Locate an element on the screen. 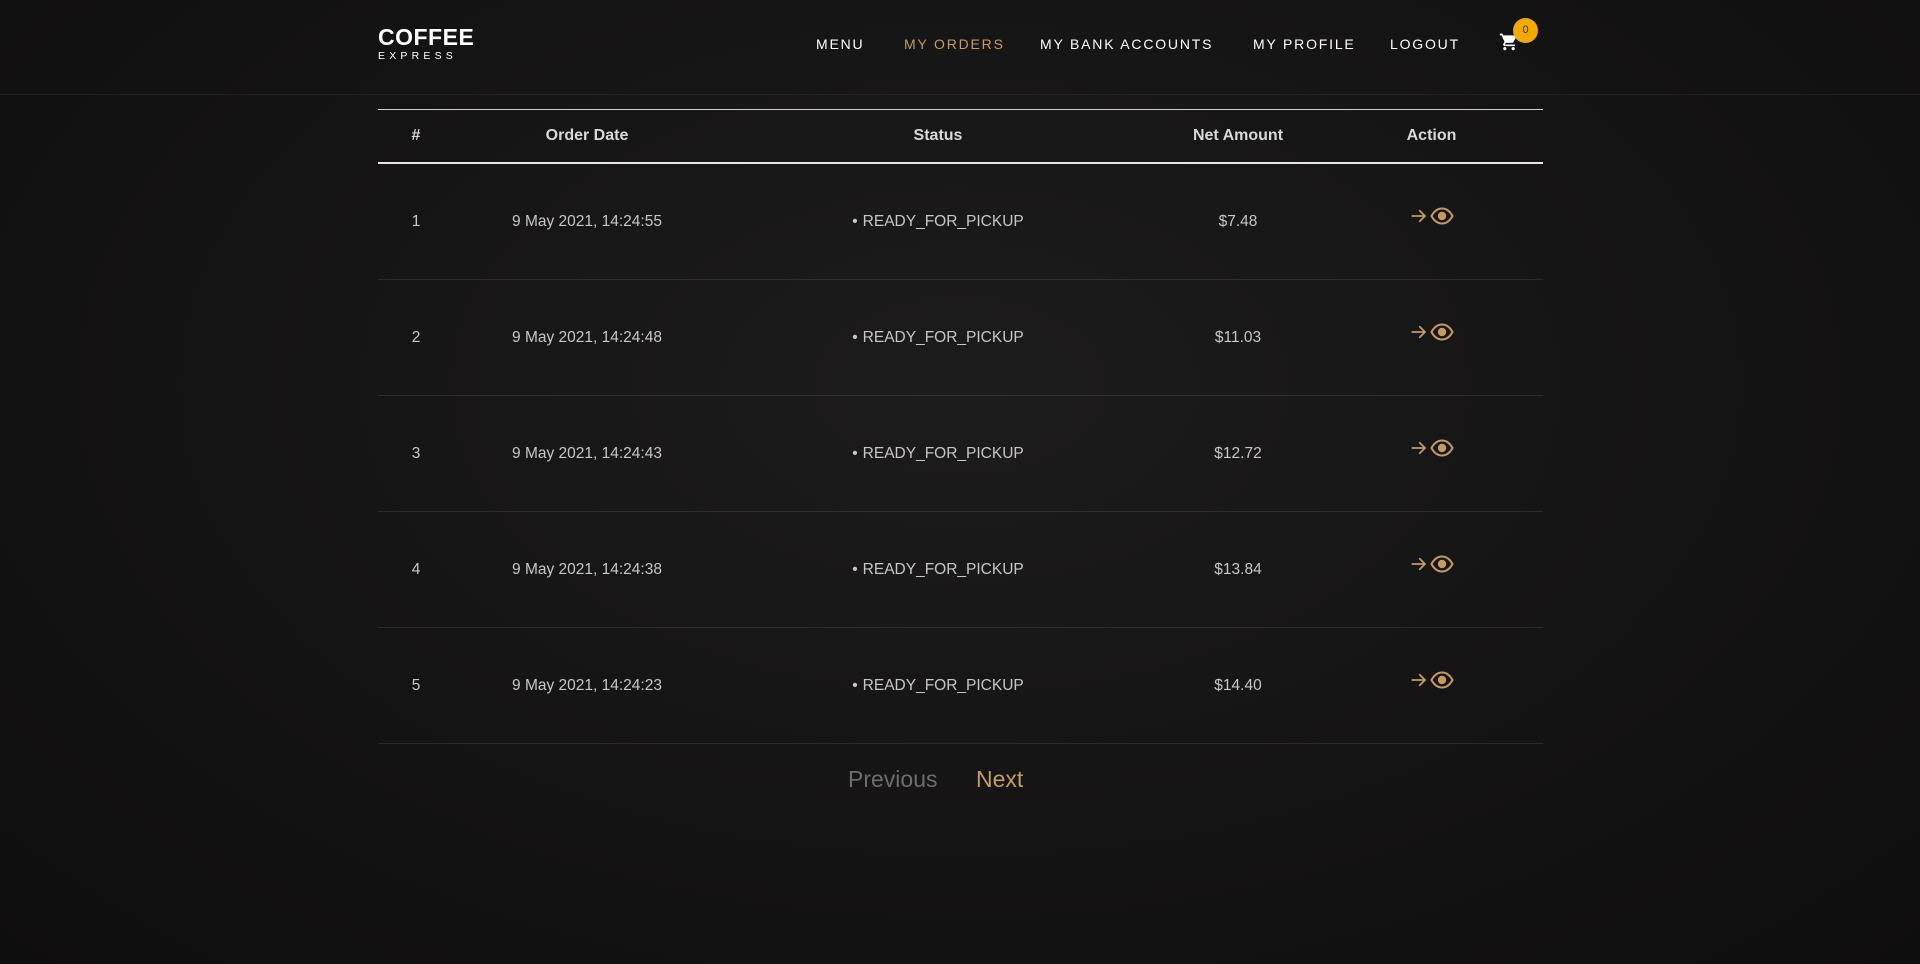 The height and width of the screenshot is (964, 1920). header-number: # is located at coordinates (416, 136).